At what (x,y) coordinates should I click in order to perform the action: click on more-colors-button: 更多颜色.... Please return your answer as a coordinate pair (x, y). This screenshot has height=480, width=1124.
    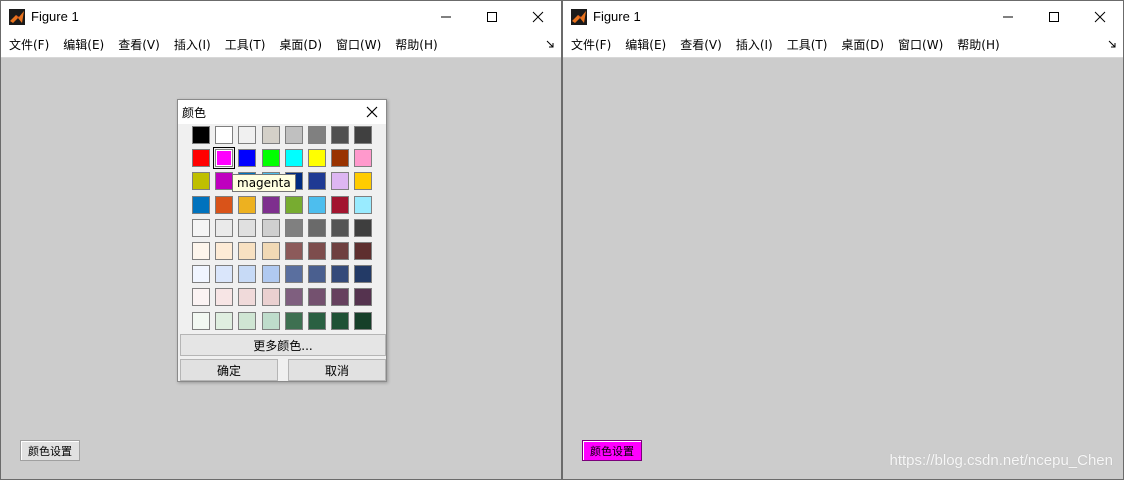
    Looking at the image, I should click on (283, 345).